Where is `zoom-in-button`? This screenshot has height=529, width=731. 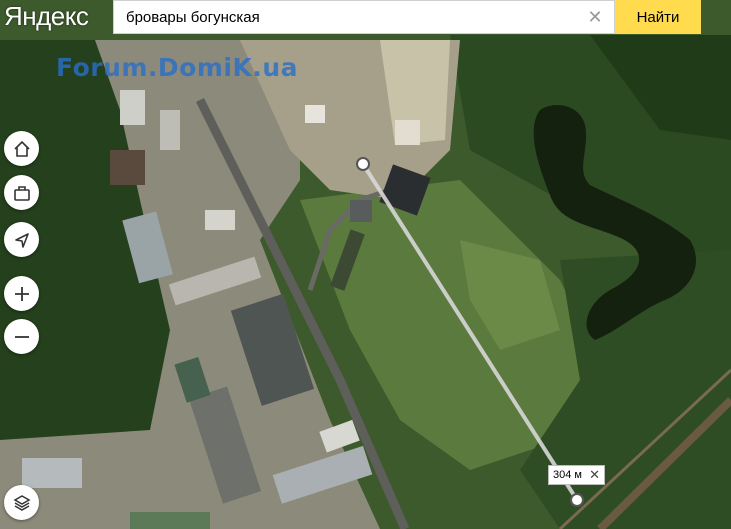
zoom-in-button is located at coordinates (21, 293).